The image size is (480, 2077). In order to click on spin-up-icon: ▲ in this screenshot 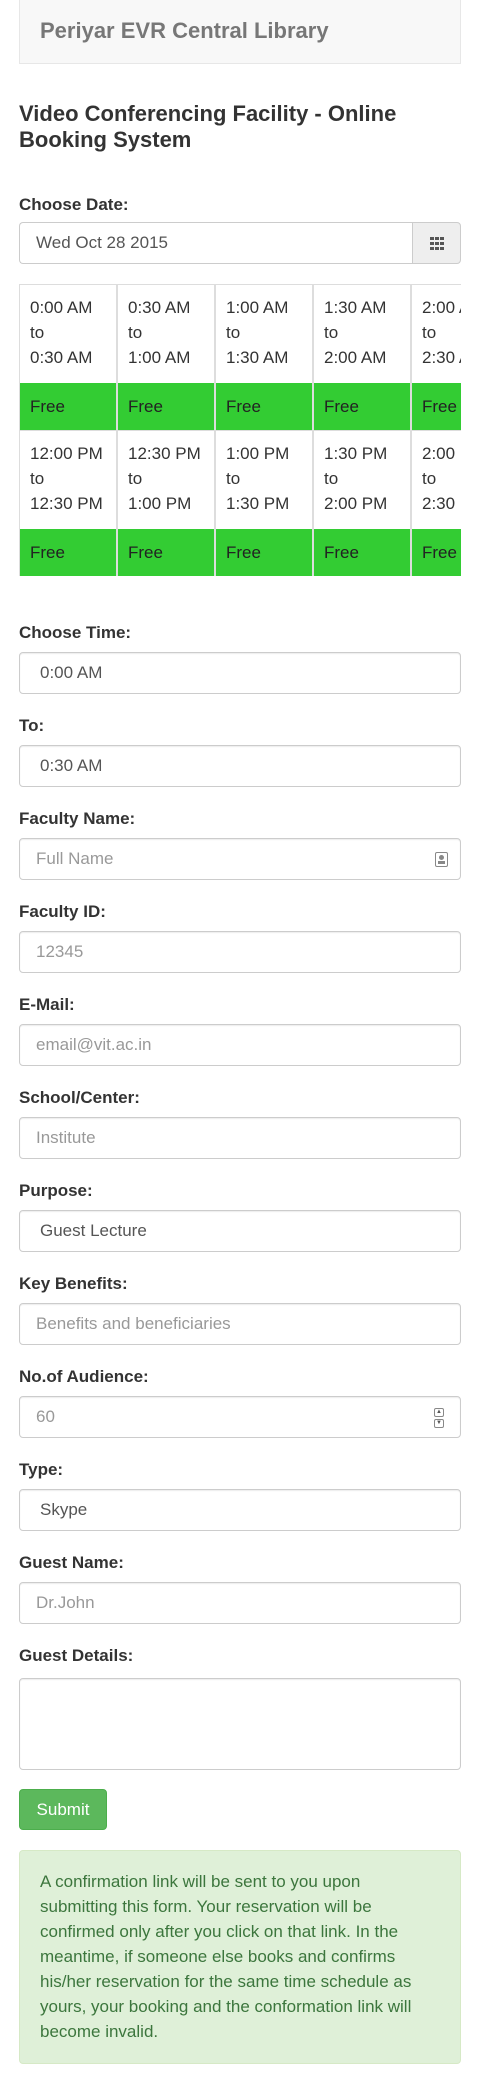, I will do `click(439, 1412)`.